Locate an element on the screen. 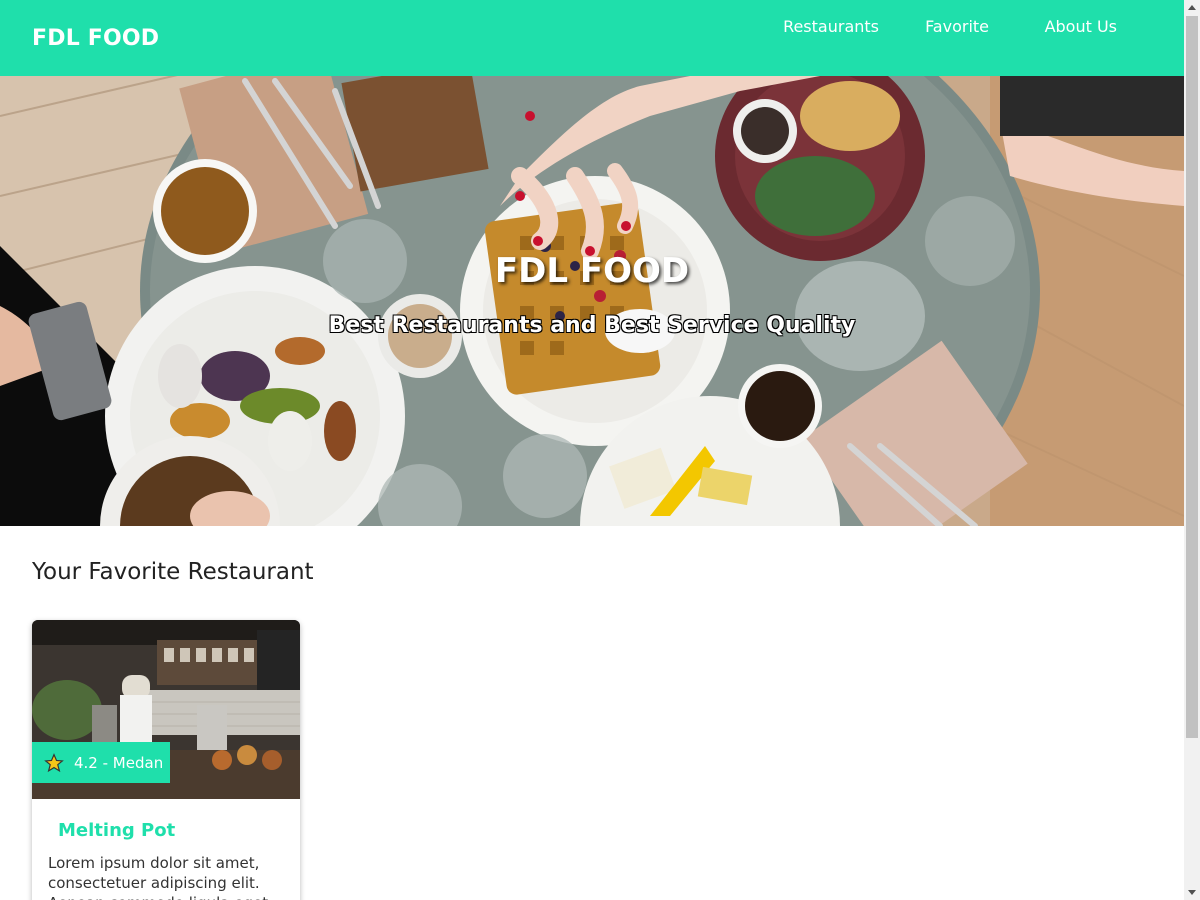 The width and height of the screenshot is (1200, 900). restaurant-image: 4.2 - Medan is located at coordinates (166, 709).